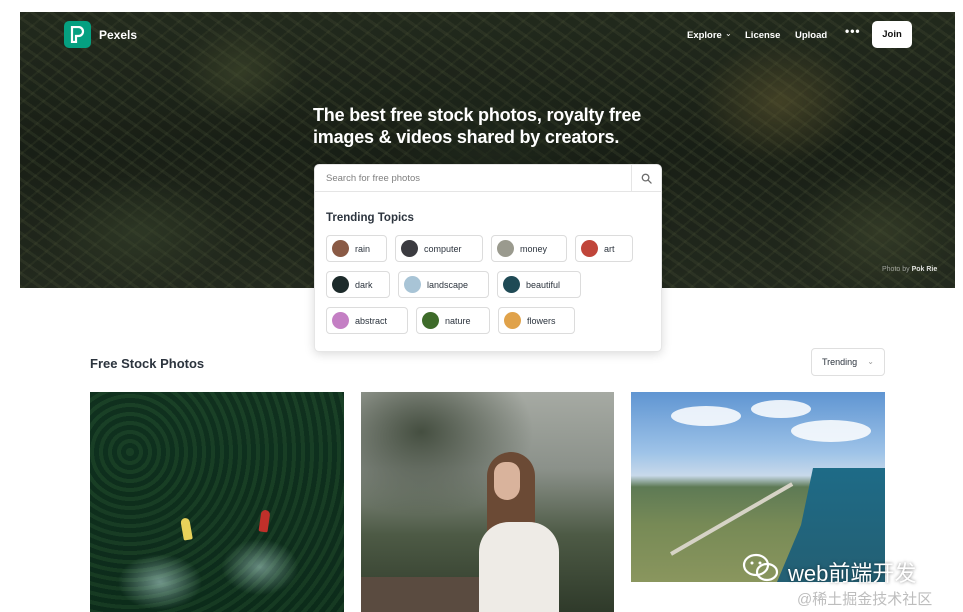 The height and width of the screenshot is (612, 963). I want to click on topic-chip-abstract: abstract, so click(367, 320).